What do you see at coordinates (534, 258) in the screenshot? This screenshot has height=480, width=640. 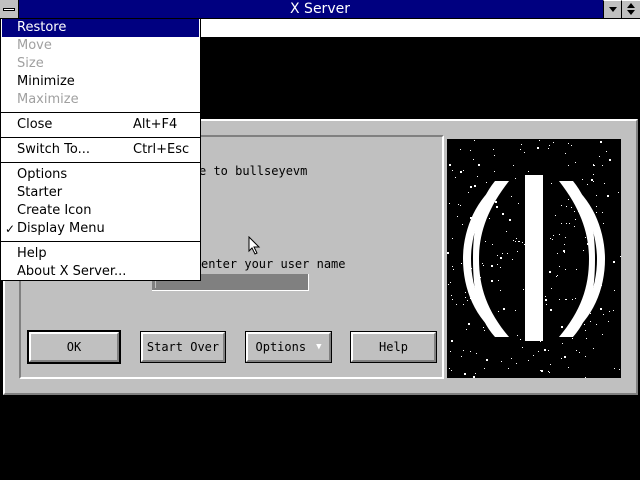 I see `logo-image` at bounding box center [534, 258].